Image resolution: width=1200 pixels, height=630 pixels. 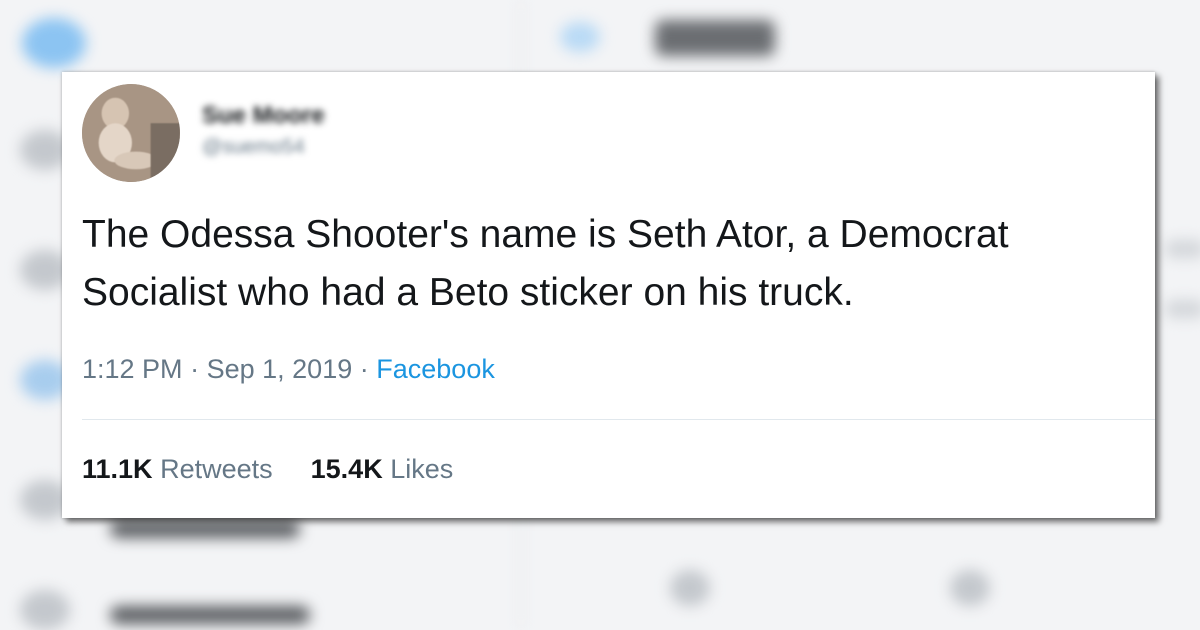 I want to click on tweet-time: 1:12 PM, so click(x=132, y=369).